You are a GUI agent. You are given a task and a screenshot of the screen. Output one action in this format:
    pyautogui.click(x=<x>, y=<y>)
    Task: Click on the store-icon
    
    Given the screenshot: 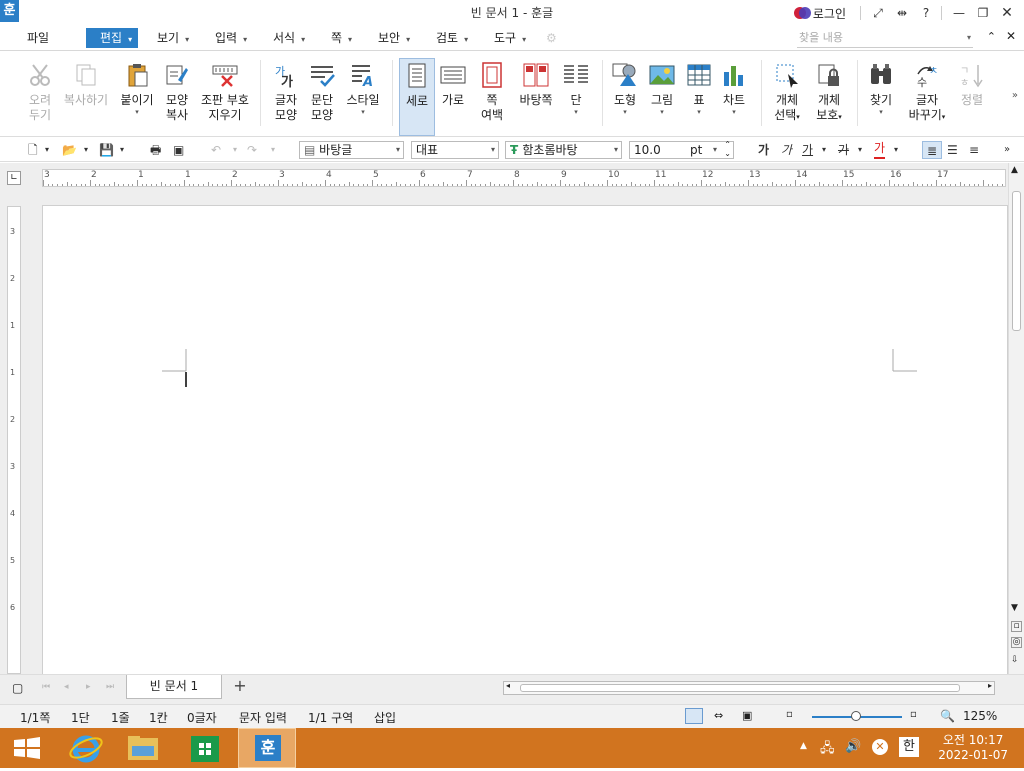 What is the action you would take?
    pyautogui.click(x=205, y=748)
    